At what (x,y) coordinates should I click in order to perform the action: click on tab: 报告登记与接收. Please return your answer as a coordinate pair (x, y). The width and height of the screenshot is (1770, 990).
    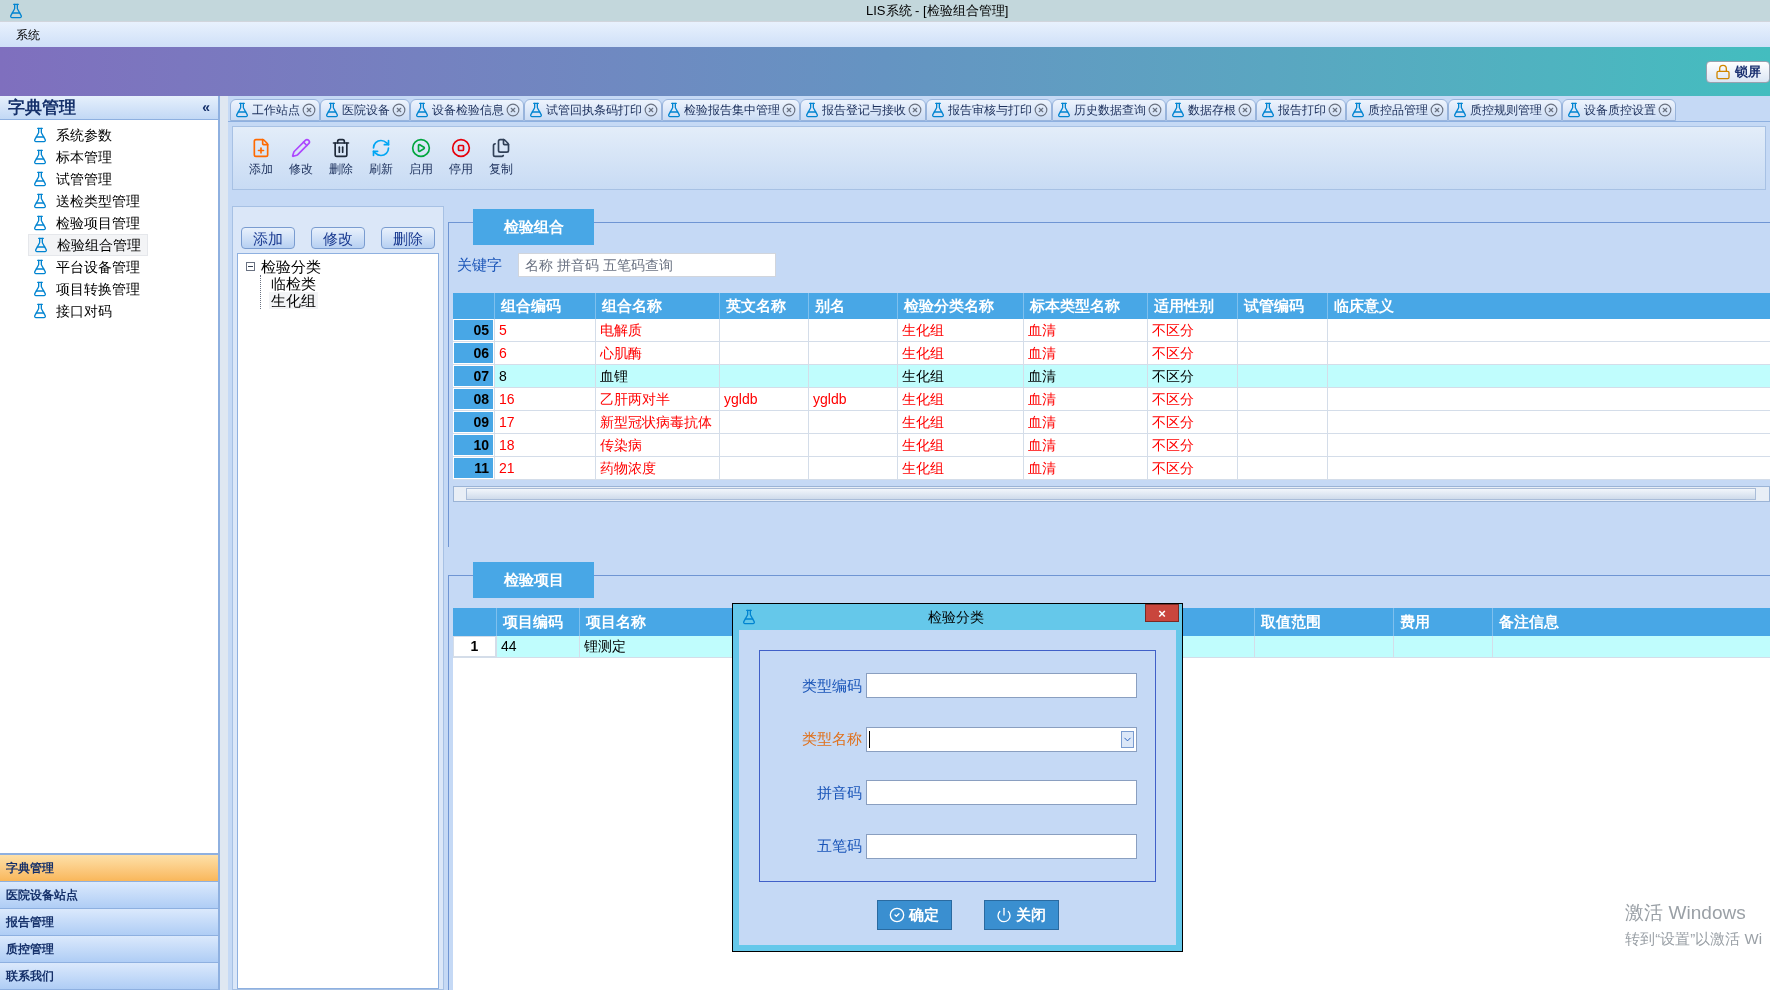
    Looking at the image, I should click on (863, 110).